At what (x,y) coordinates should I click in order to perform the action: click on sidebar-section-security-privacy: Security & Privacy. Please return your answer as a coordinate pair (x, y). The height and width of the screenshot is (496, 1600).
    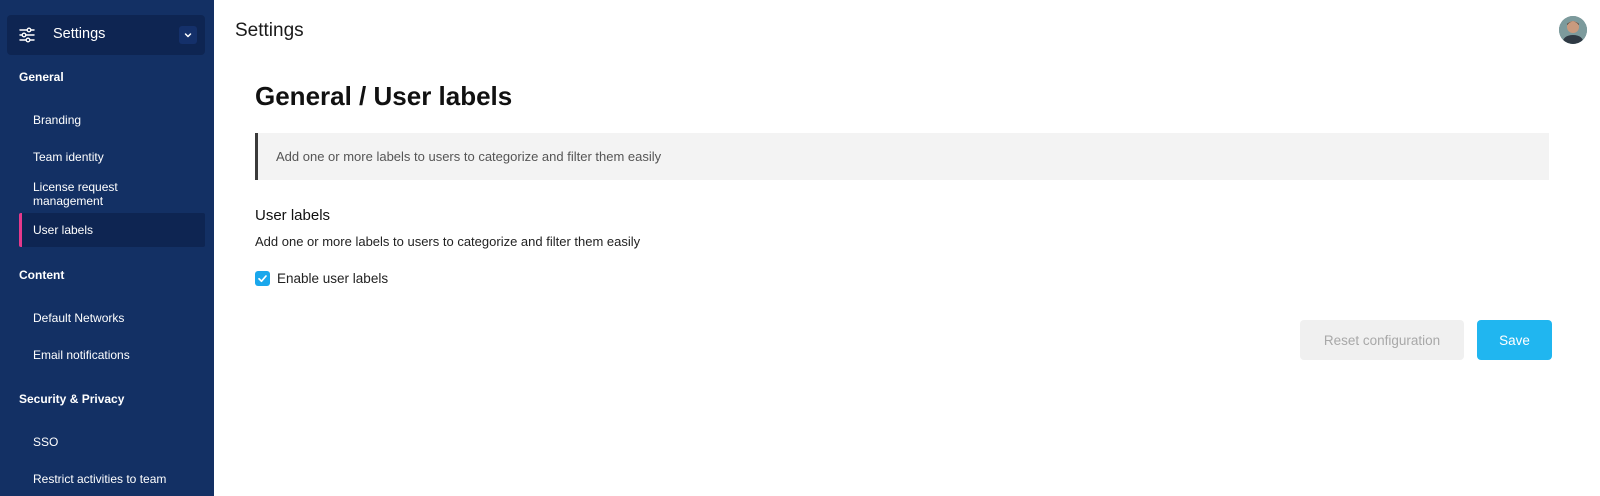
    Looking at the image, I should click on (72, 399).